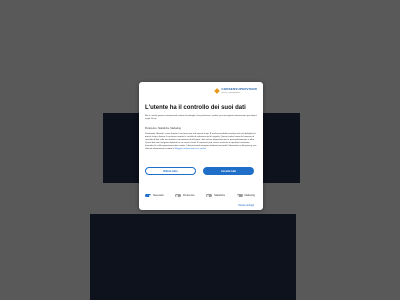  What do you see at coordinates (148, 195) in the screenshot?
I see `toggle-switch-necessary` at bounding box center [148, 195].